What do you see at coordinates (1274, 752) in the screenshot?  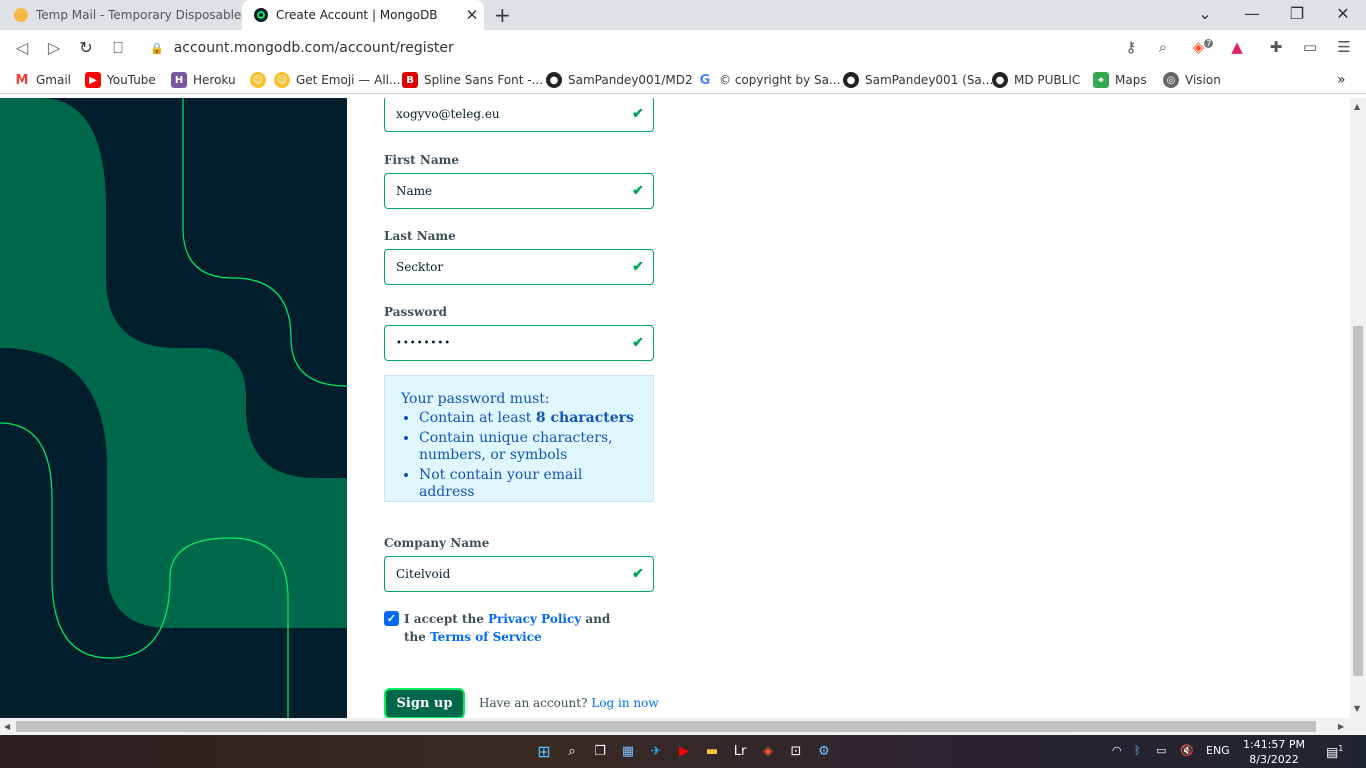 I see `clock: 1:41:57 PM 8/3/2022` at bounding box center [1274, 752].